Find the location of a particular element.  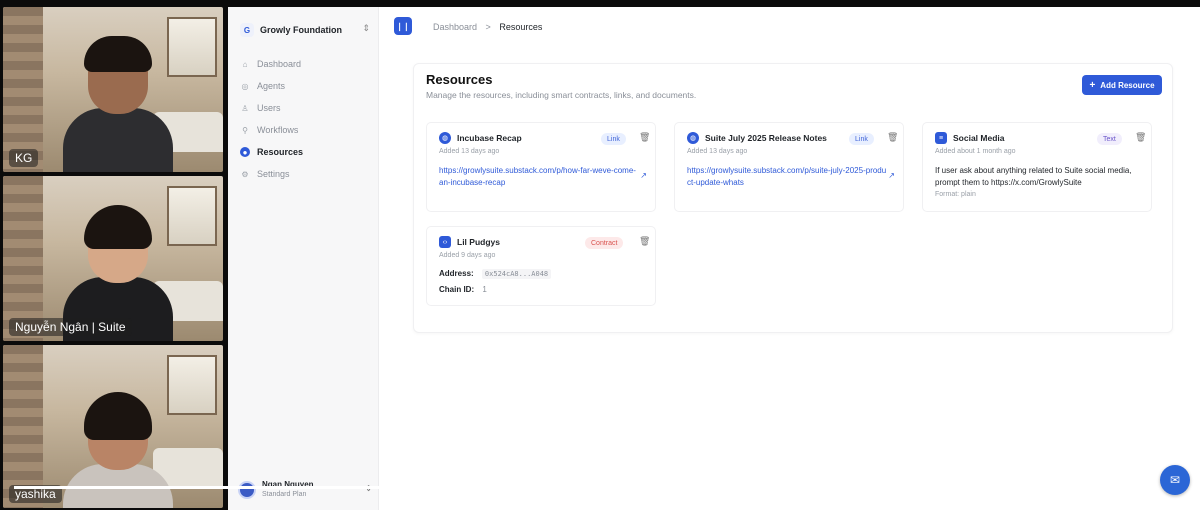

breadcrumb: Dashboard > Resources is located at coordinates (487, 27).